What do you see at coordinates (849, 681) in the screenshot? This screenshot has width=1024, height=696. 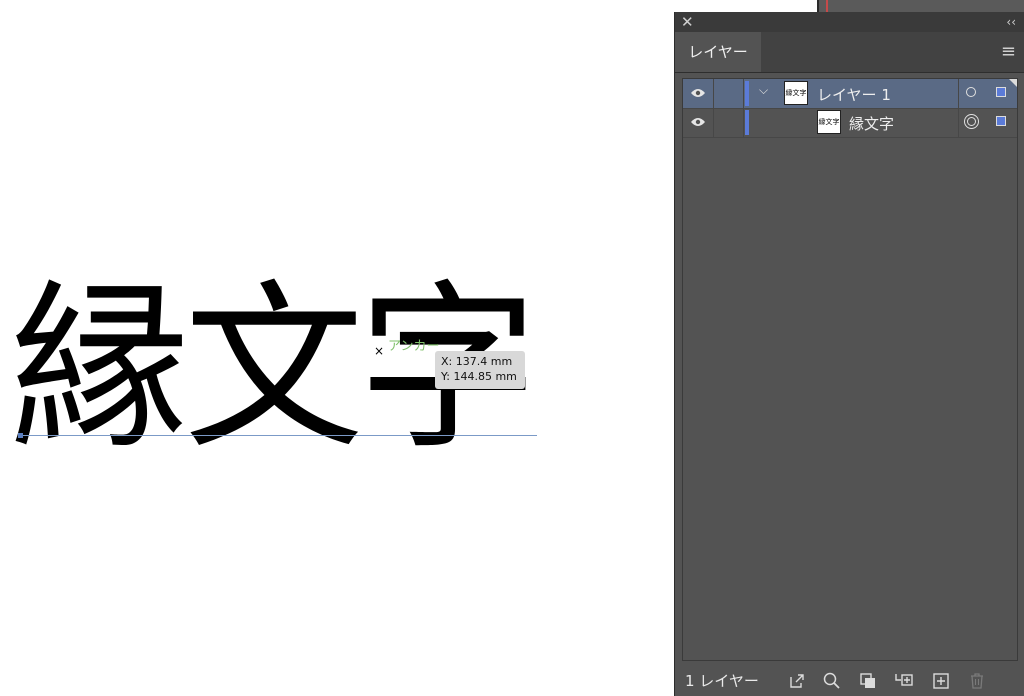 I see `panel-footer: 1 レイヤー` at bounding box center [849, 681].